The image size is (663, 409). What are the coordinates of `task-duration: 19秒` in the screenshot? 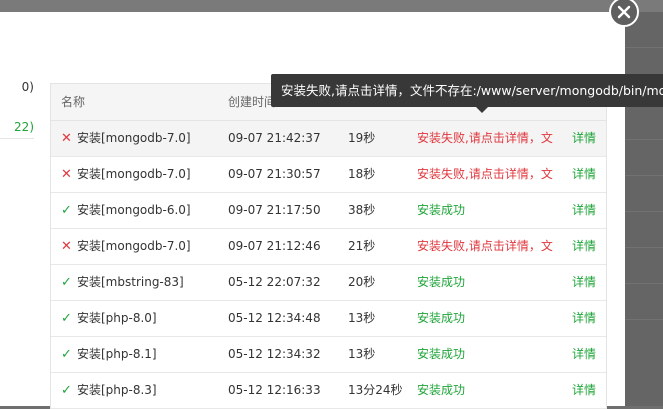 It's located at (362, 138).